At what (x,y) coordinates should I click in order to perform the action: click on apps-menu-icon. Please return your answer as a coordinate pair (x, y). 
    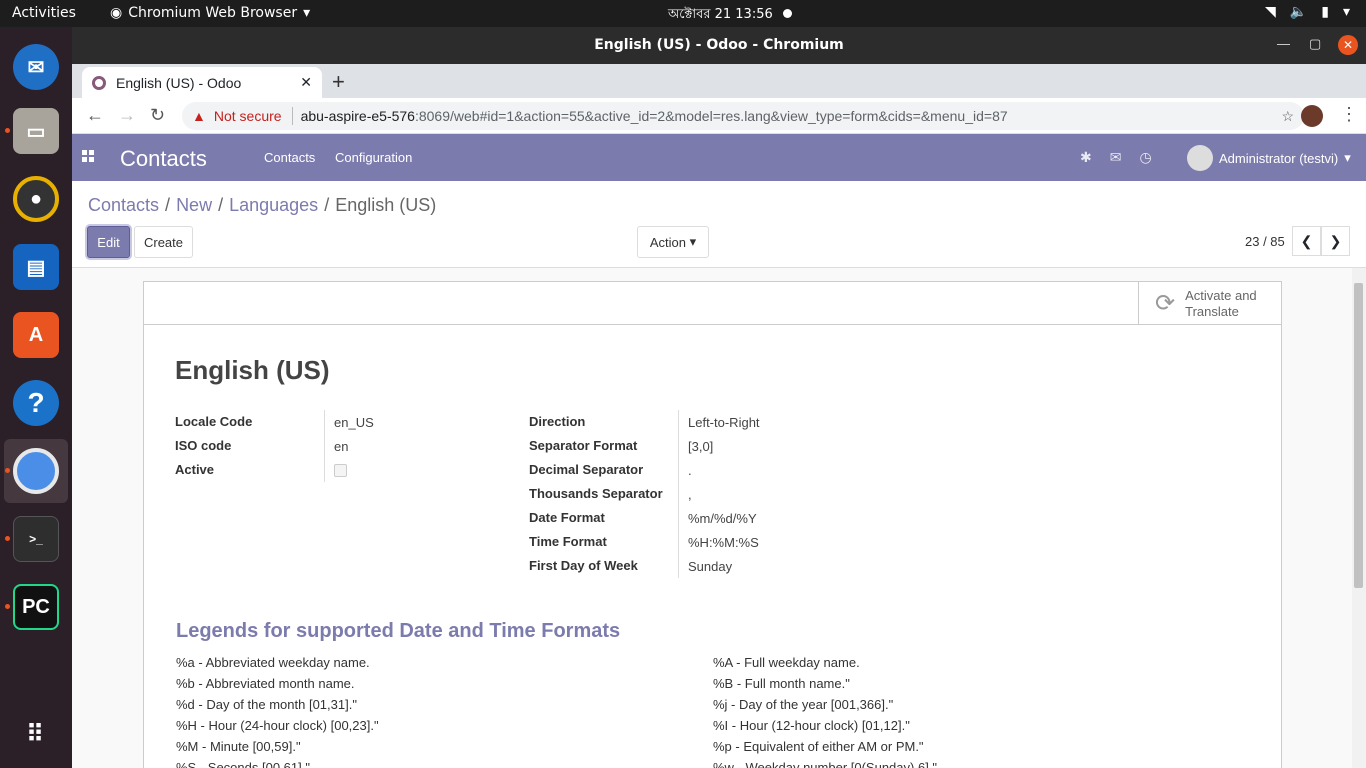
    Looking at the image, I should click on (88, 156).